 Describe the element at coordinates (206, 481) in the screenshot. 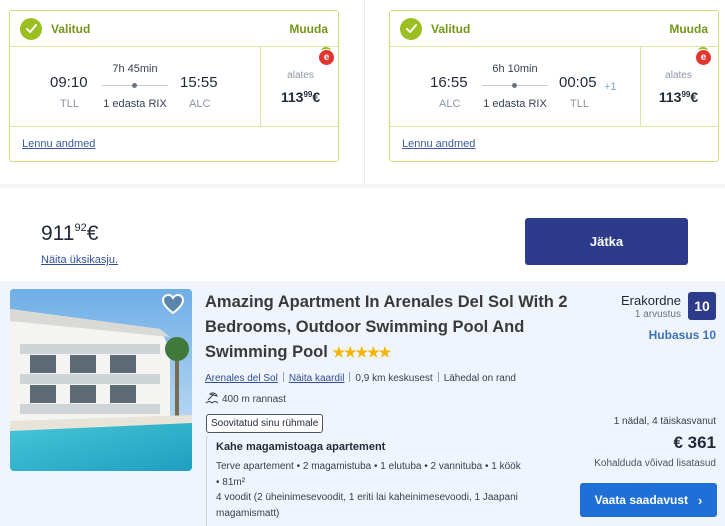

I see `room-divider` at that location.